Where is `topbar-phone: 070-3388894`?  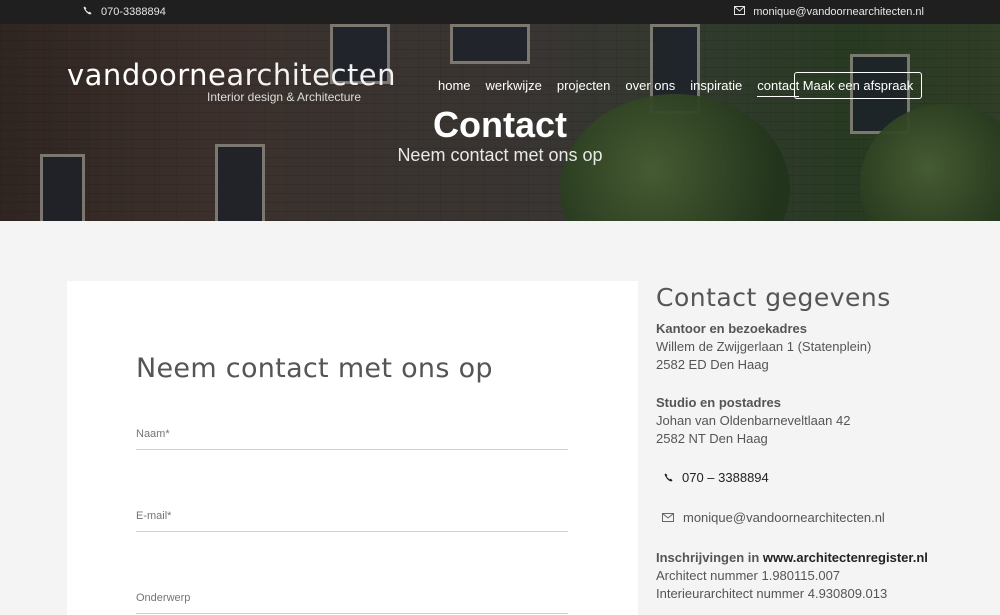
topbar-phone: 070-3388894 is located at coordinates (124, 12).